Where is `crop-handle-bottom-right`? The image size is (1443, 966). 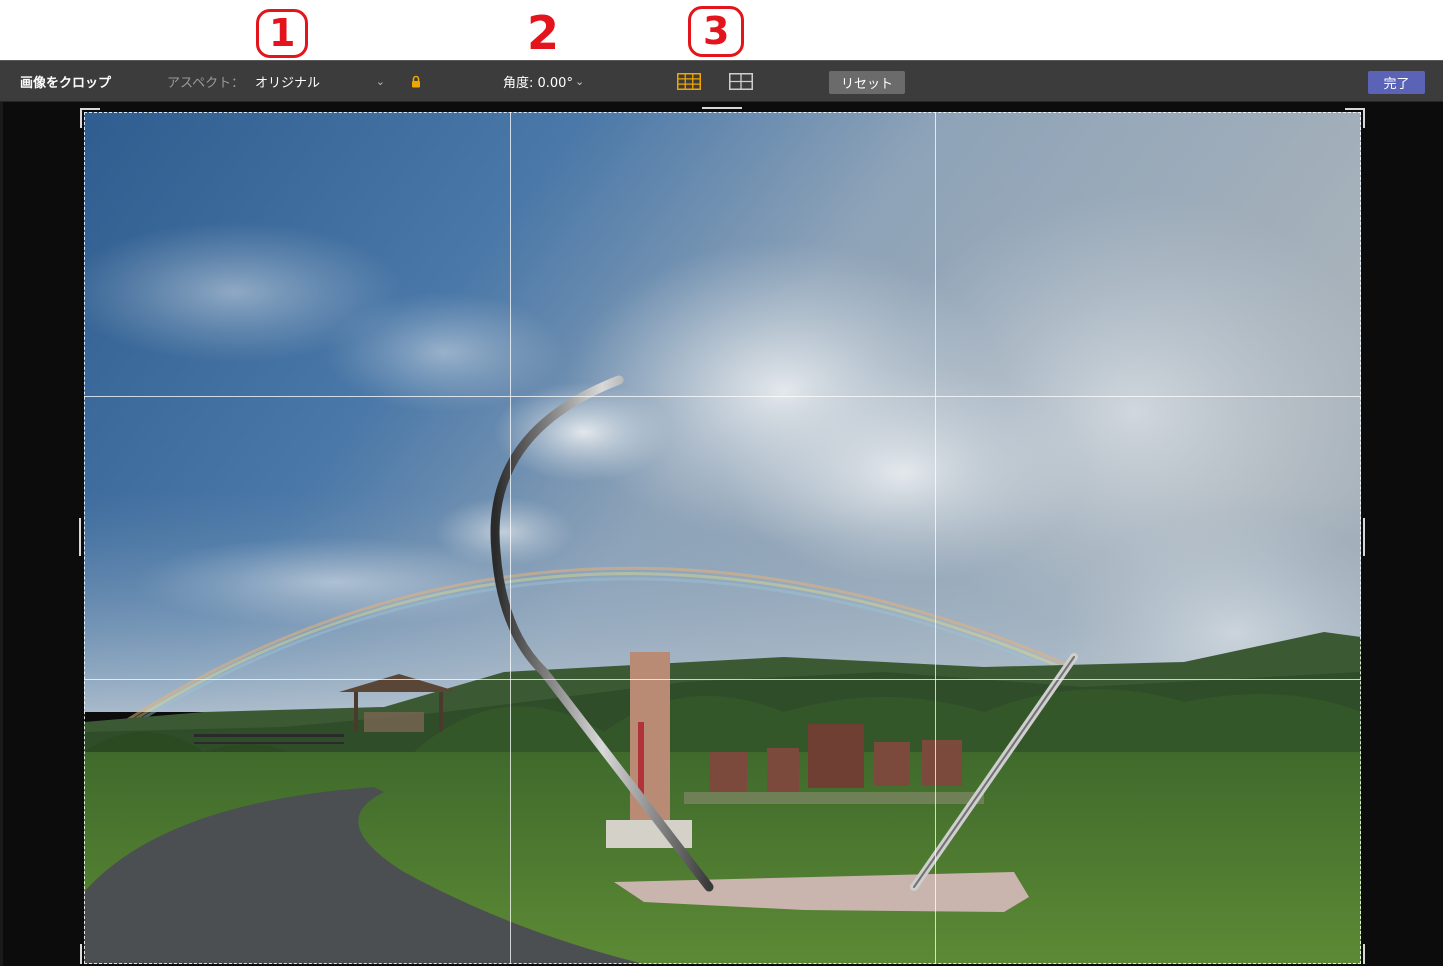 crop-handle-bottom-right is located at coordinates (1364, 954).